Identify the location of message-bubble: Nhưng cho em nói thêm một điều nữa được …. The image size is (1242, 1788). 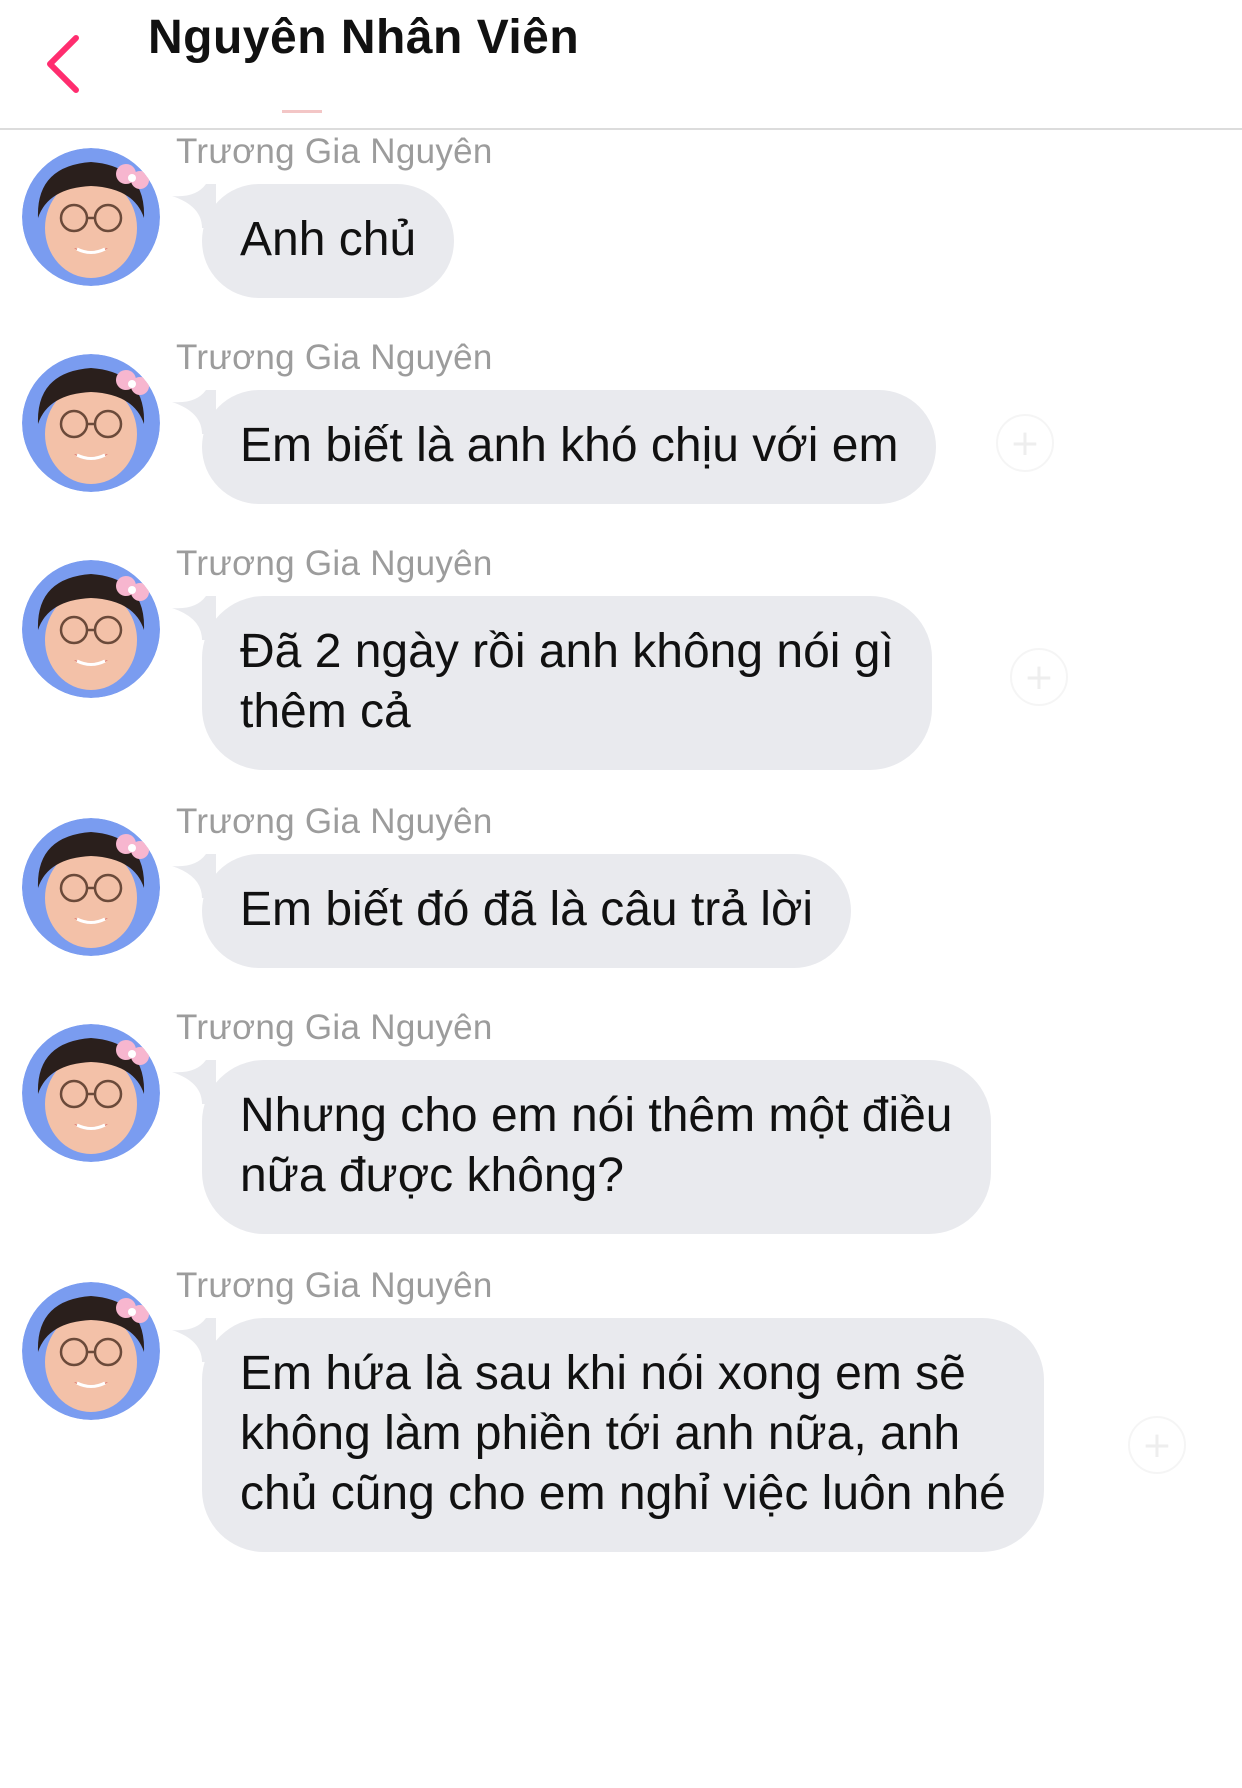
(596, 1147).